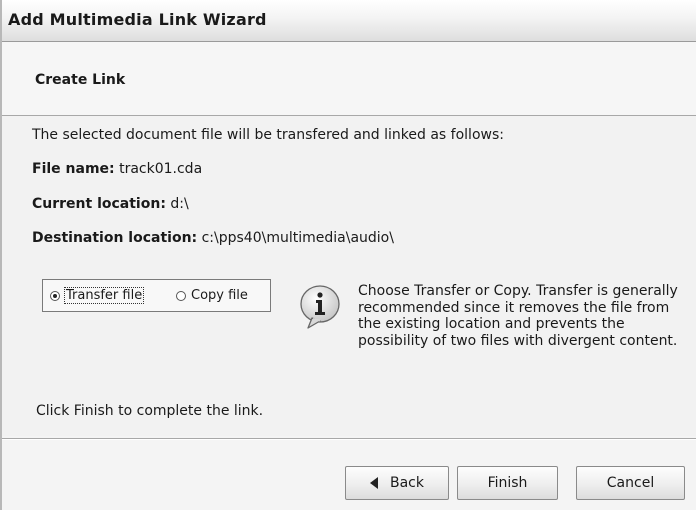 This screenshot has height=510, width=696. I want to click on wizard-header: Create Link, so click(349, 79).